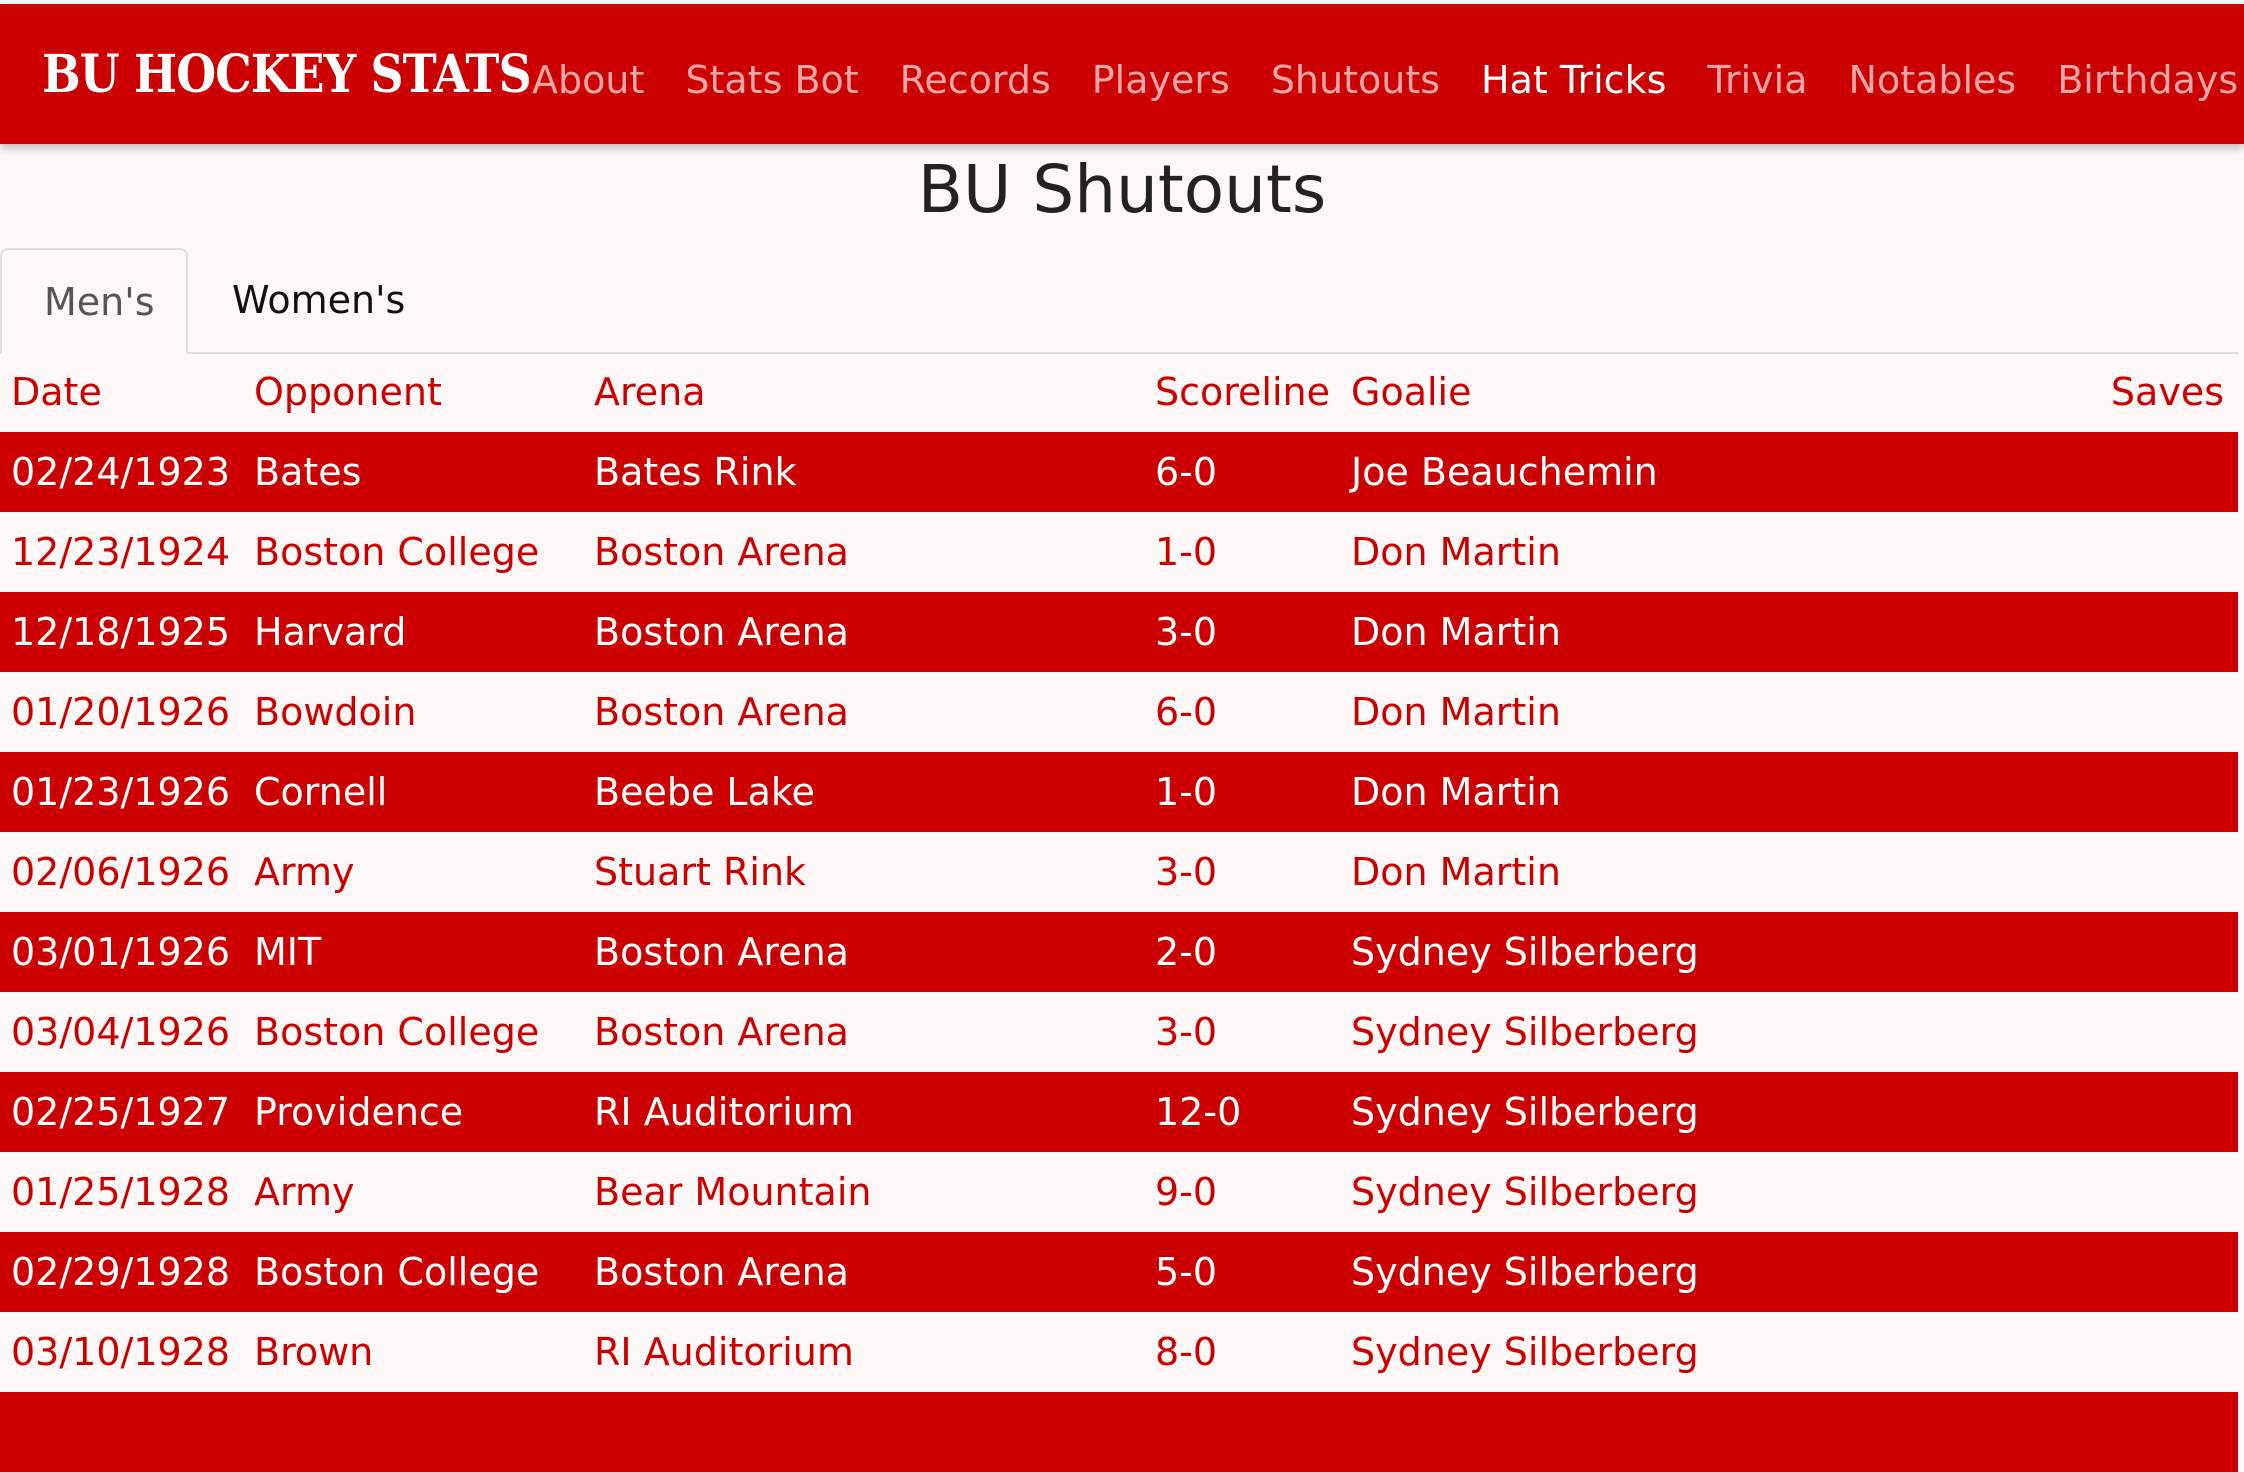 This screenshot has width=2244, height=1472. Describe the element at coordinates (314, 1352) in the screenshot. I see `cell-opponent: Brown` at that location.